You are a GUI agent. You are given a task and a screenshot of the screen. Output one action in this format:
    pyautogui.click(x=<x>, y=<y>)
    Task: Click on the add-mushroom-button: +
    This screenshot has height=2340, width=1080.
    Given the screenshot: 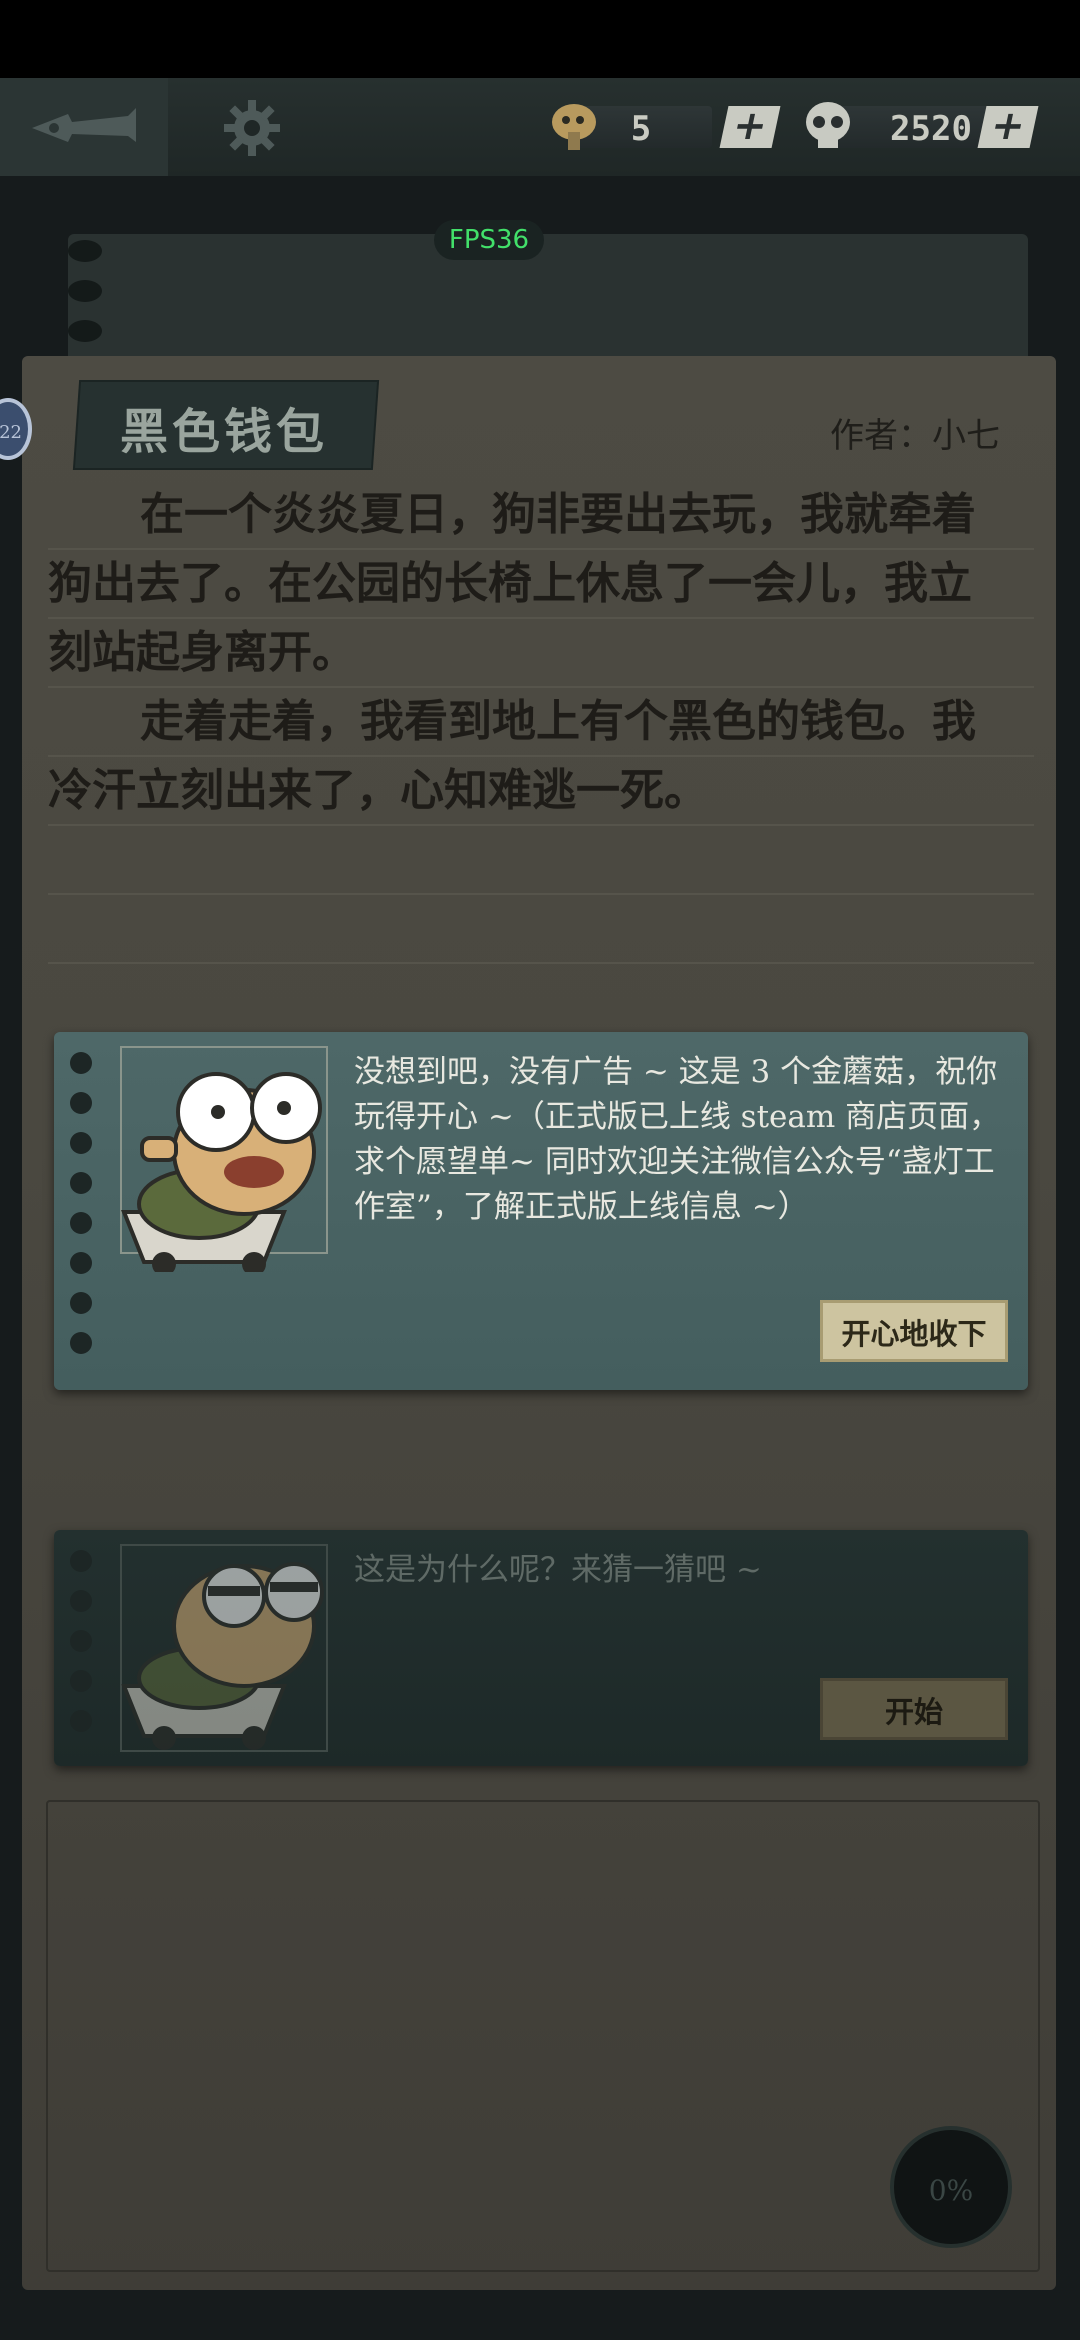 What is the action you would take?
    pyautogui.click(x=750, y=126)
    